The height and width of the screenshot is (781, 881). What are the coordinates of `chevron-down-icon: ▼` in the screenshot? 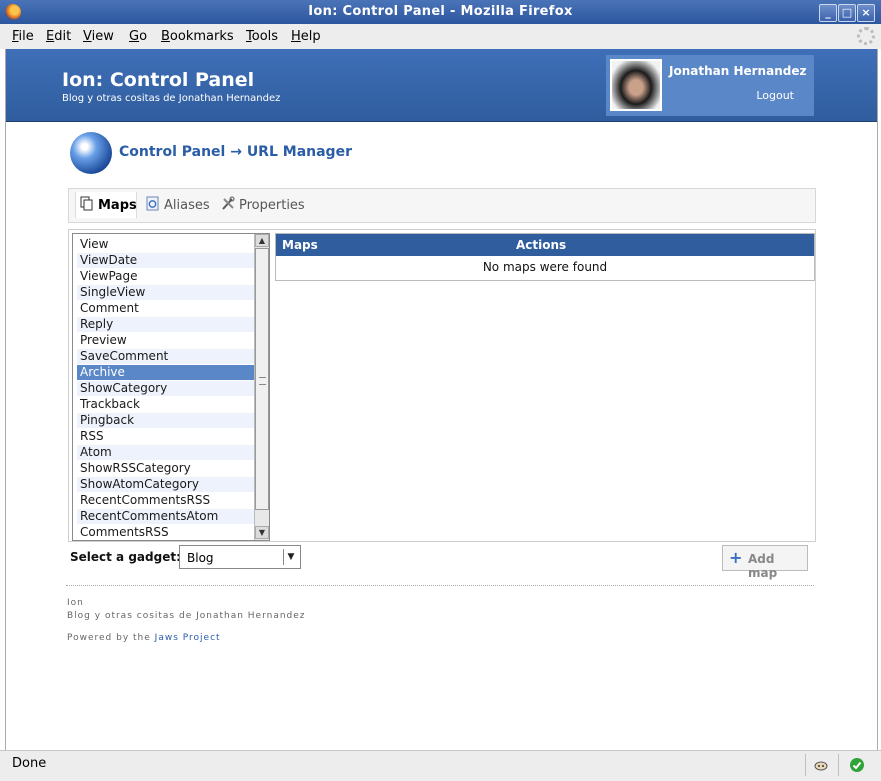 It's located at (290, 557).